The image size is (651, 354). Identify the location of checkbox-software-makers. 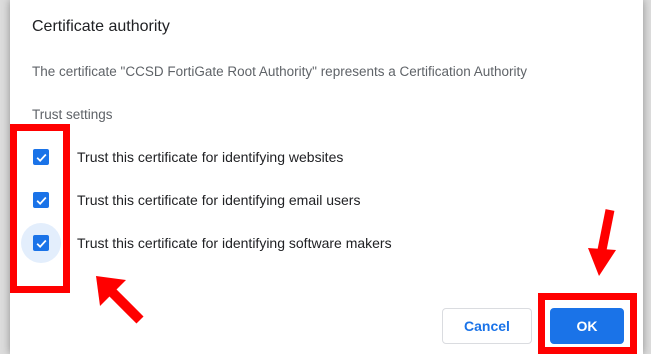
(41, 243).